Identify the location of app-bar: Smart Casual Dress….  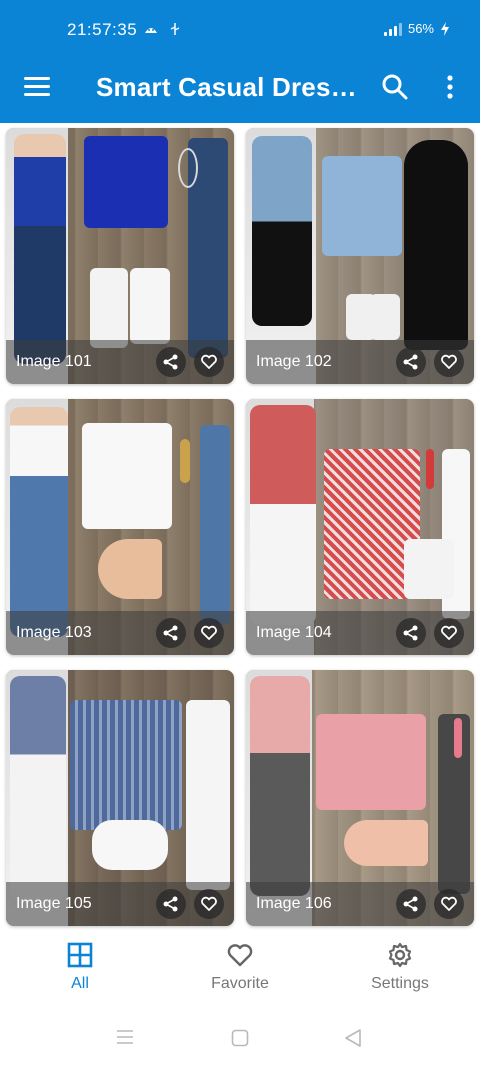
(240, 91).